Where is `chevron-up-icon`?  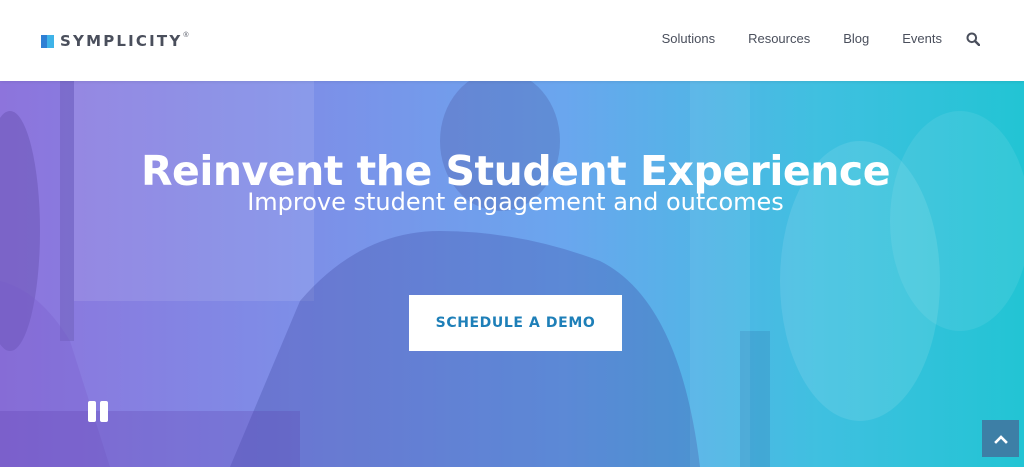
chevron-up-icon is located at coordinates (1000, 439).